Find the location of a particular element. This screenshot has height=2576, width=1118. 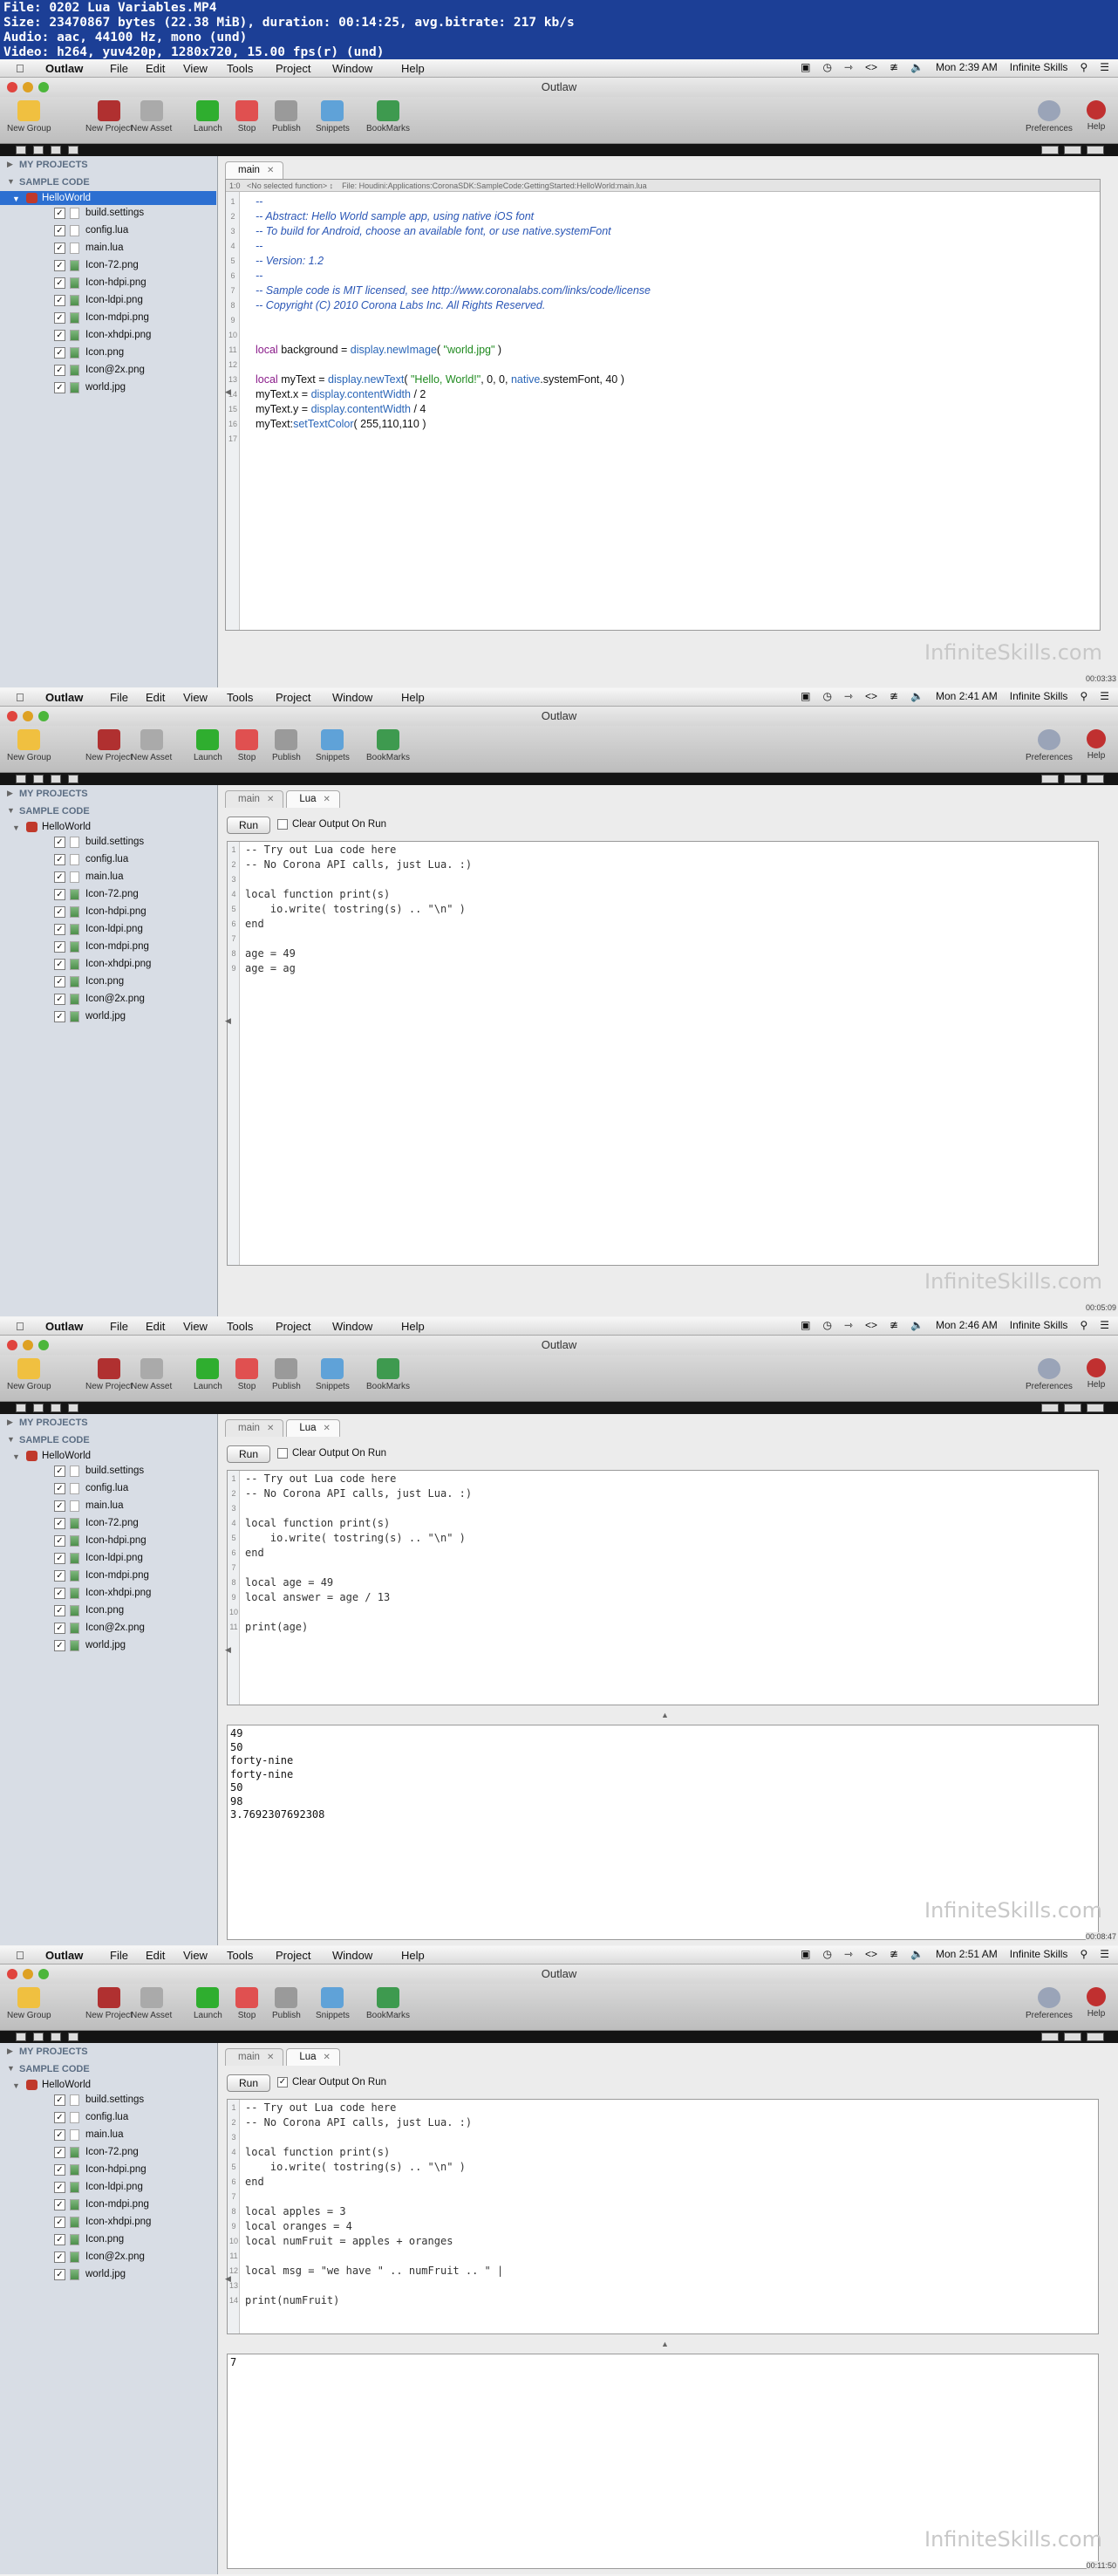

file-item: ✓ Icon-hdpi.png is located at coordinates (100, 912).